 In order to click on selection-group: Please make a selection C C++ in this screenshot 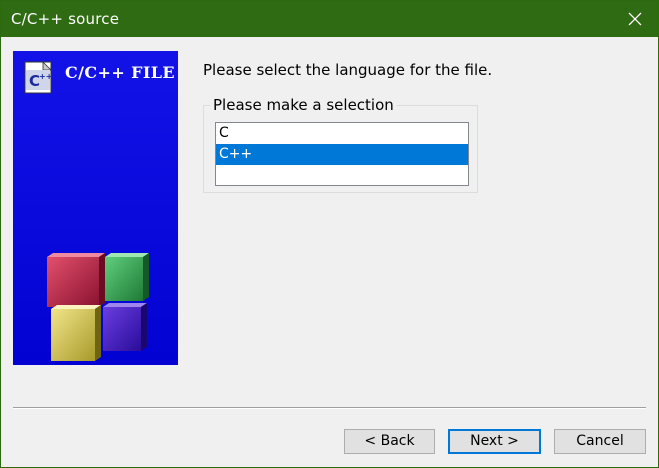, I will do `click(340, 144)`.